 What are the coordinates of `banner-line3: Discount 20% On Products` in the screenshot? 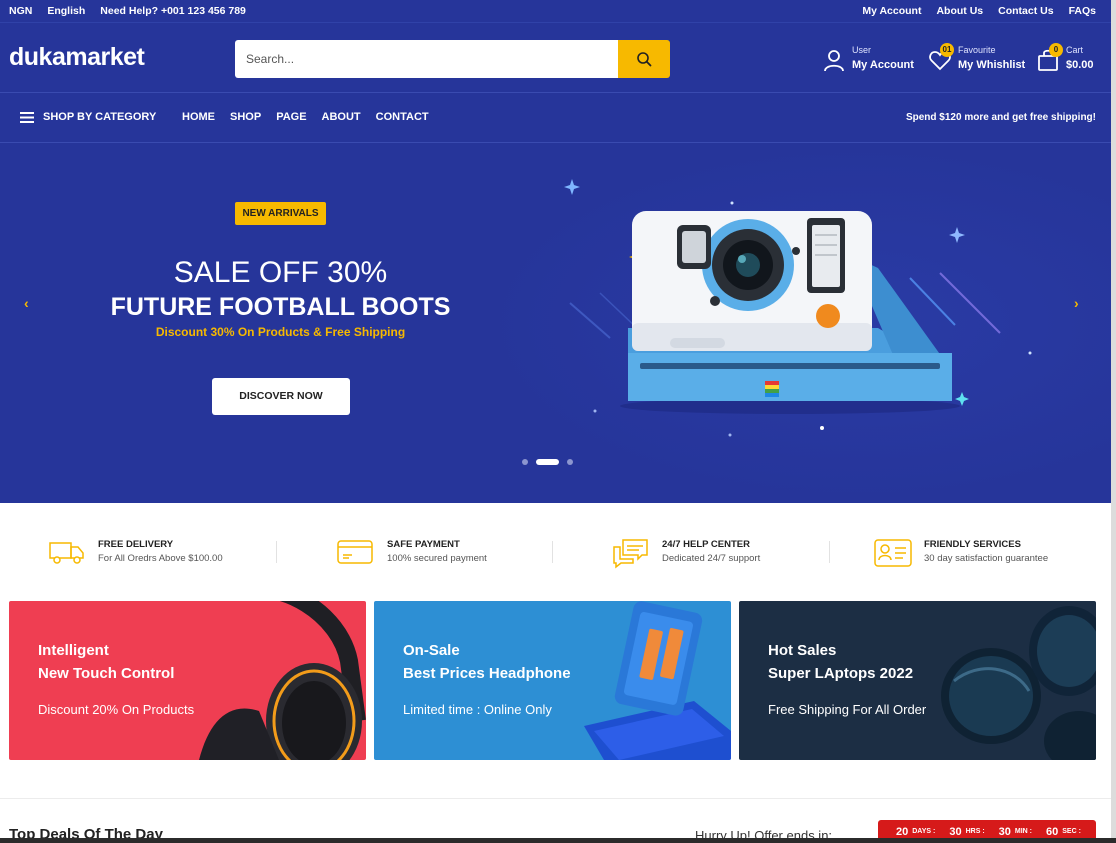 It's located at (116, 709).